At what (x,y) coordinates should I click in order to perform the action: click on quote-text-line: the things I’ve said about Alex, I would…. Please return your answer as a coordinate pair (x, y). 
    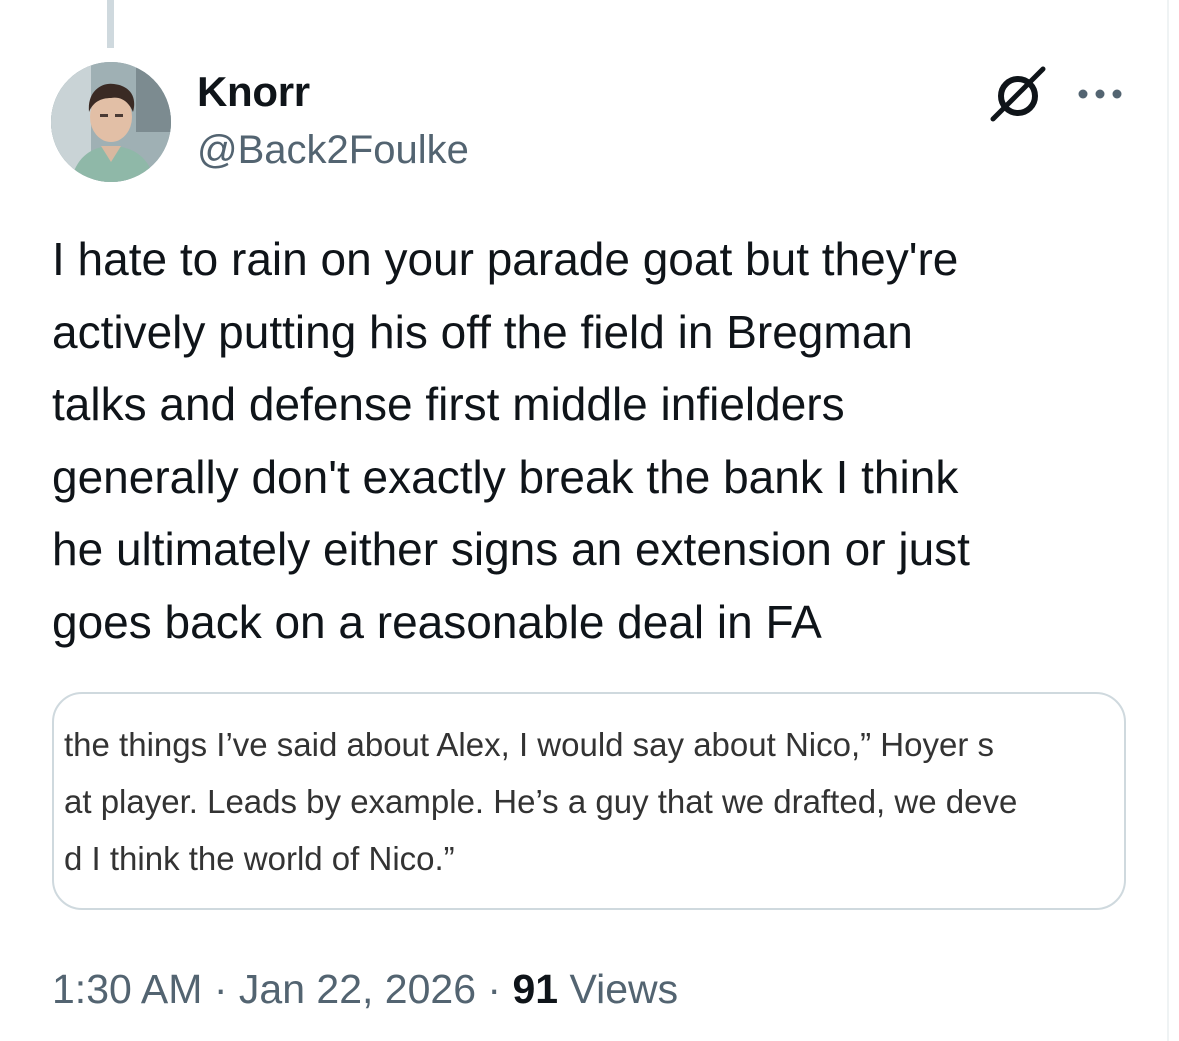
    Looking at the image, I should click on (529, 744).